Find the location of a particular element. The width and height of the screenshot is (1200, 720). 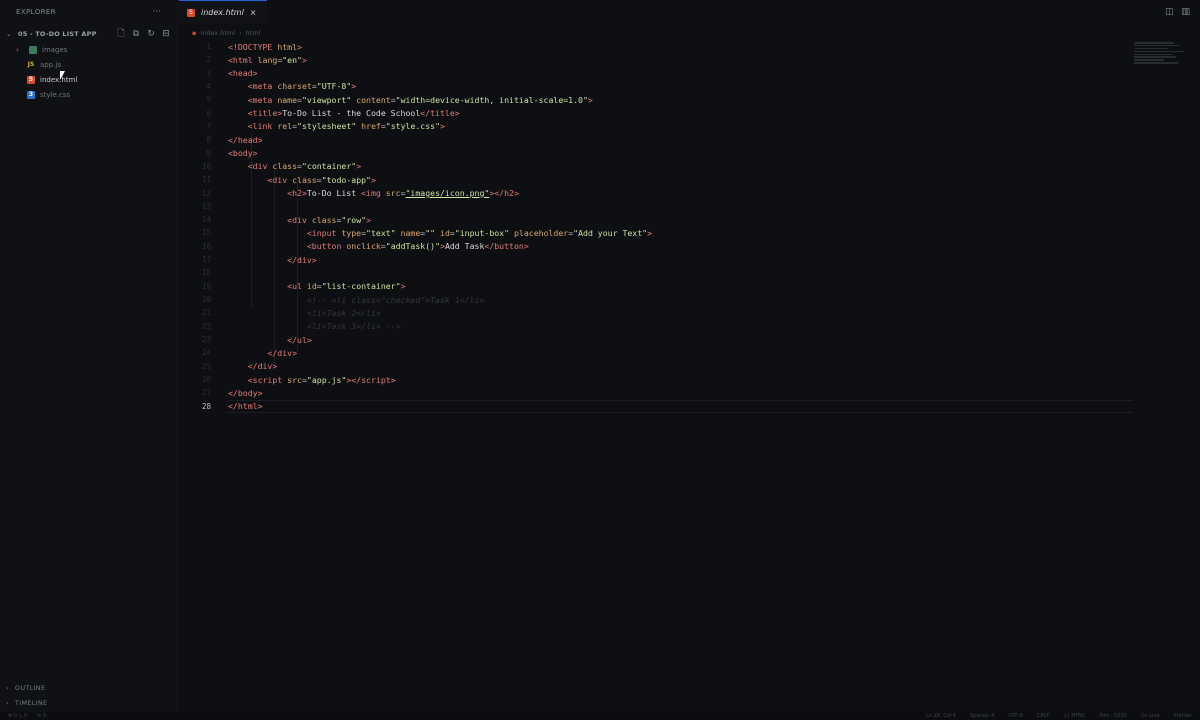

status-item: UTF-8 is located at coordinates (1015, 716).